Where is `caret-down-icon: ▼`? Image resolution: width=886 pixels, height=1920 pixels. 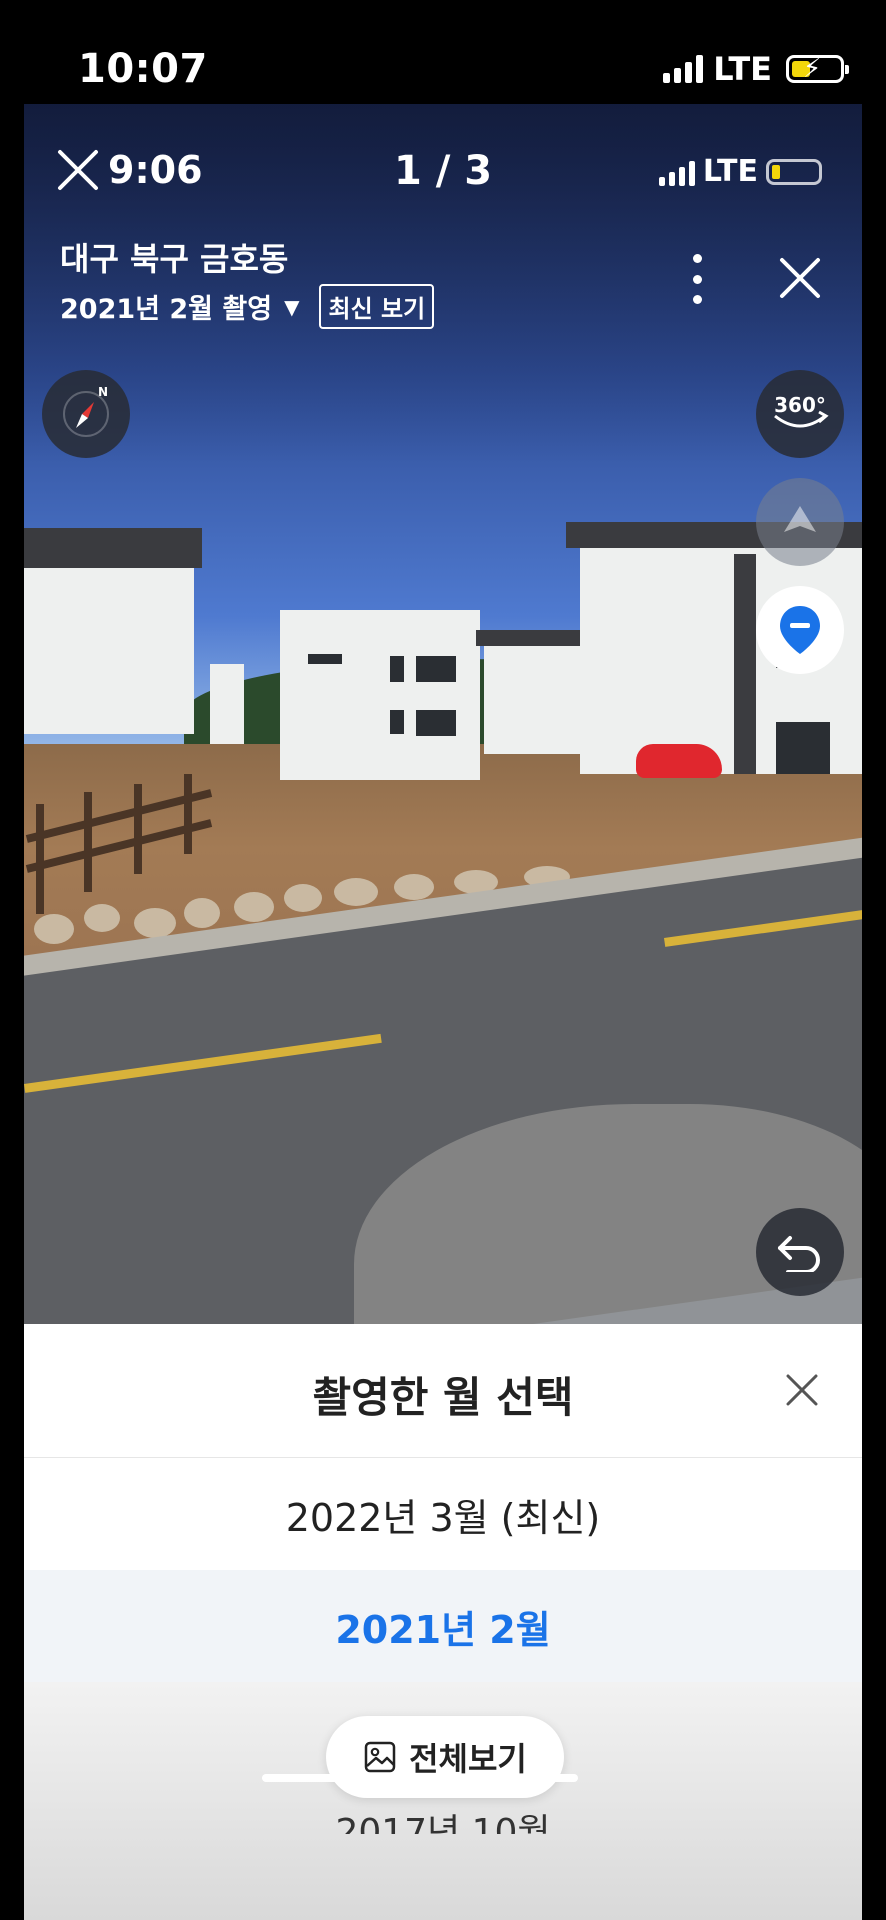
caret-down-icon: ▼ is located at coordinates (291, 307).